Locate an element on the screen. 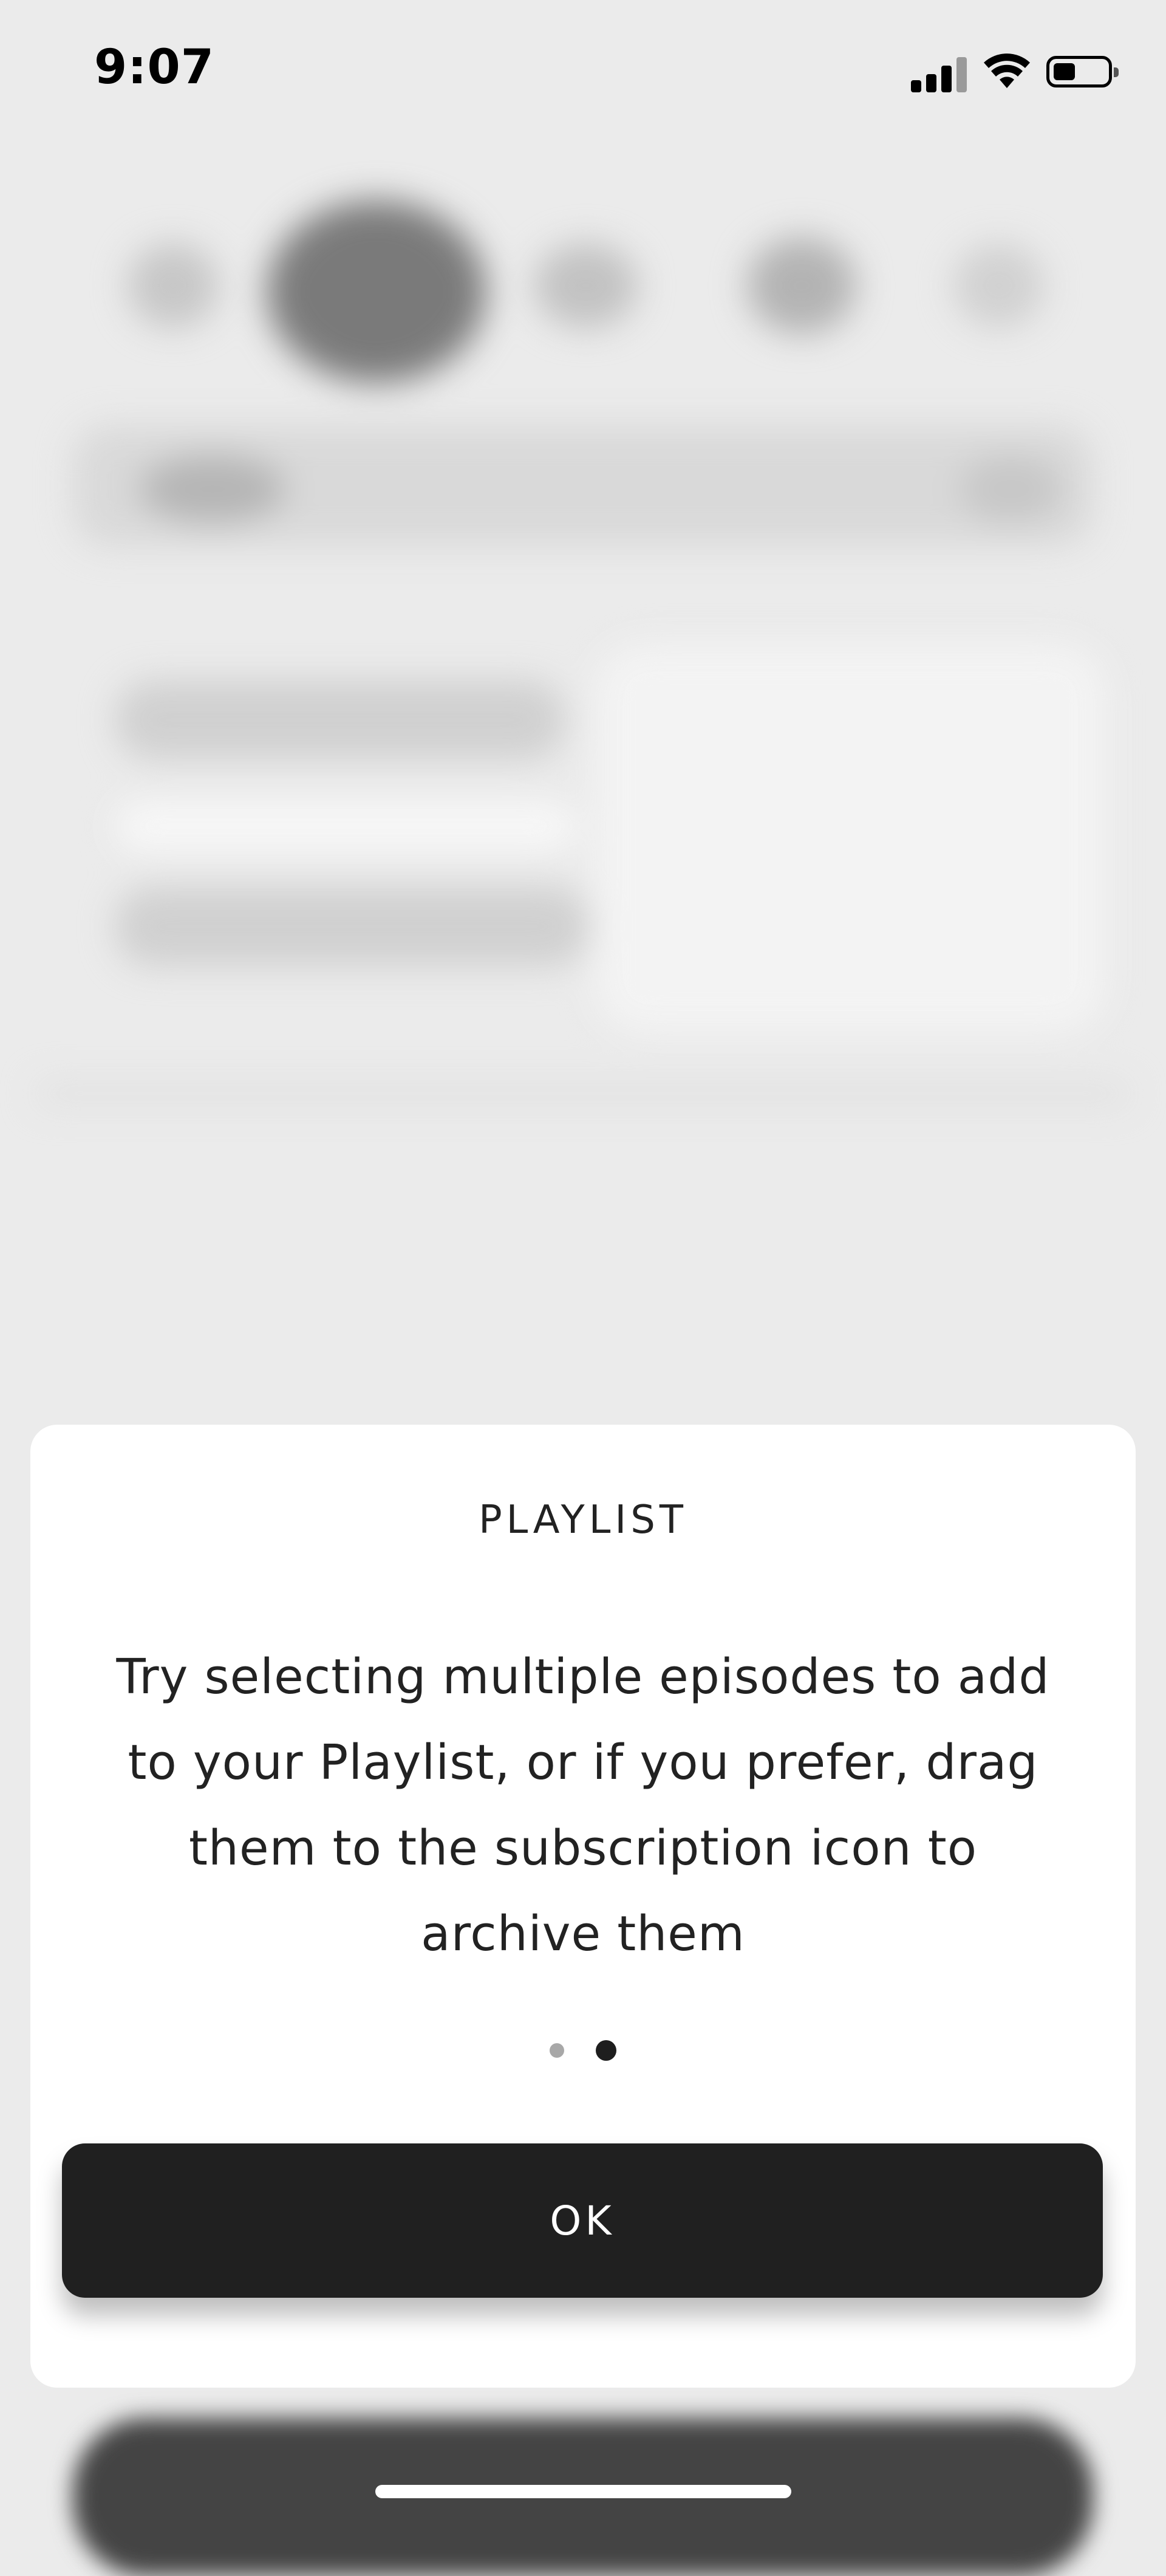 The image size is (1166, 2576). ok-button: OK is located at coordinates (582, 2220).